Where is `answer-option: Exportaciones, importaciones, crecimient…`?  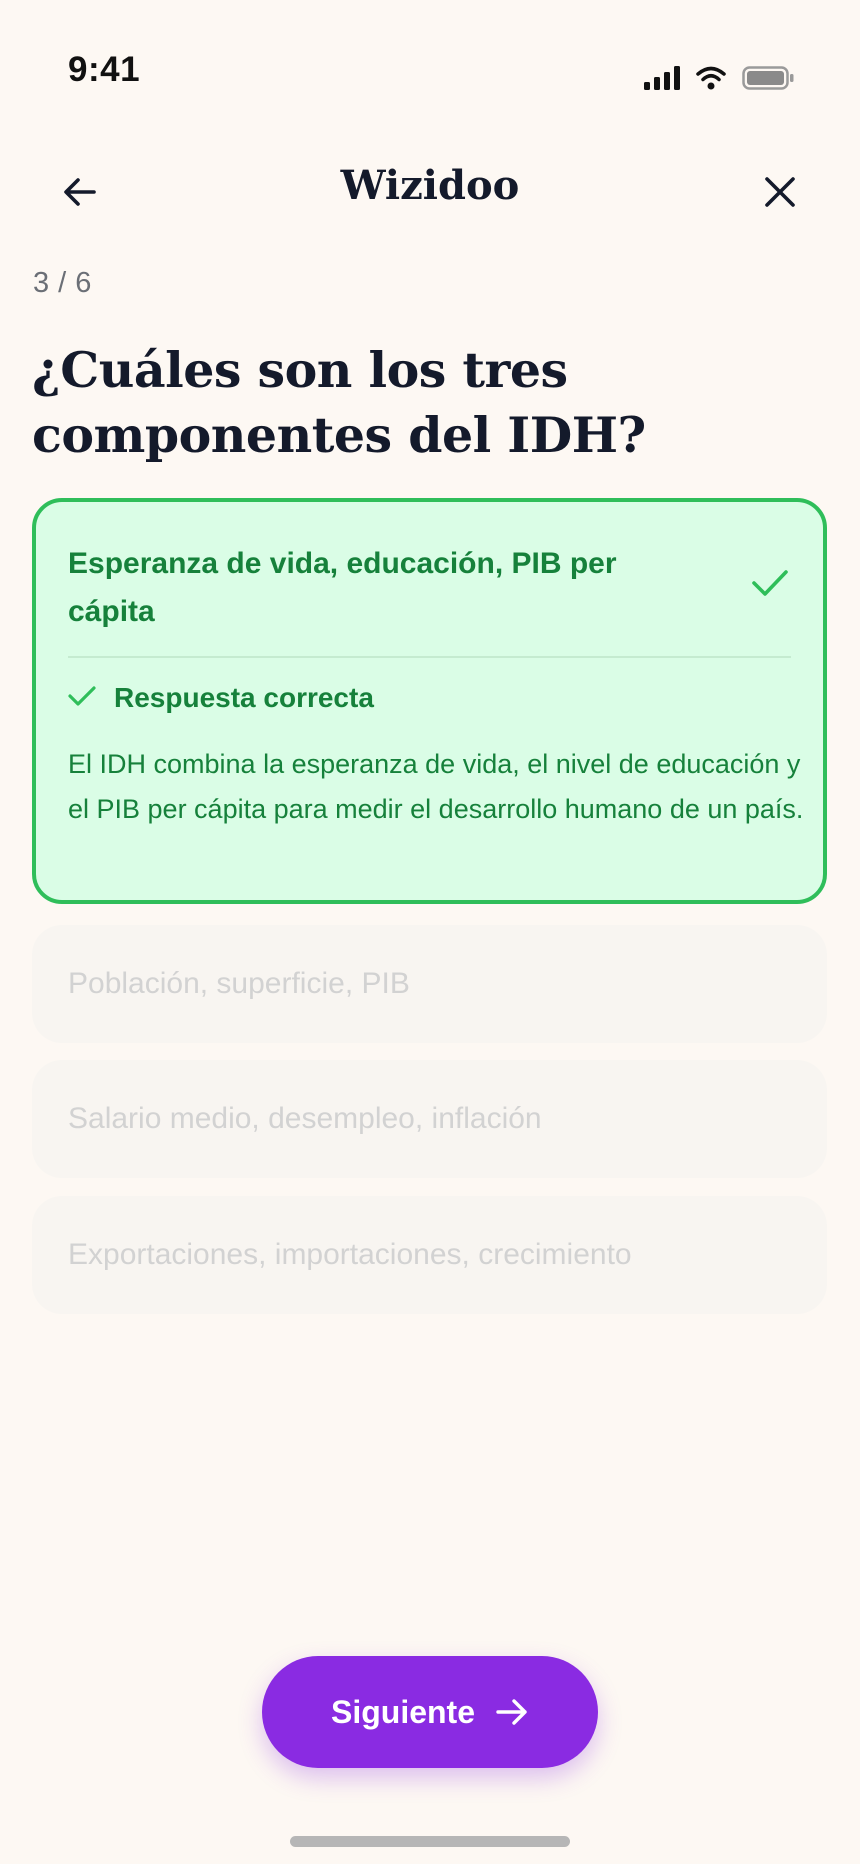 answer-option: Exportaciones, importaciones, crecimient… is located at coordinates (429, 1255).